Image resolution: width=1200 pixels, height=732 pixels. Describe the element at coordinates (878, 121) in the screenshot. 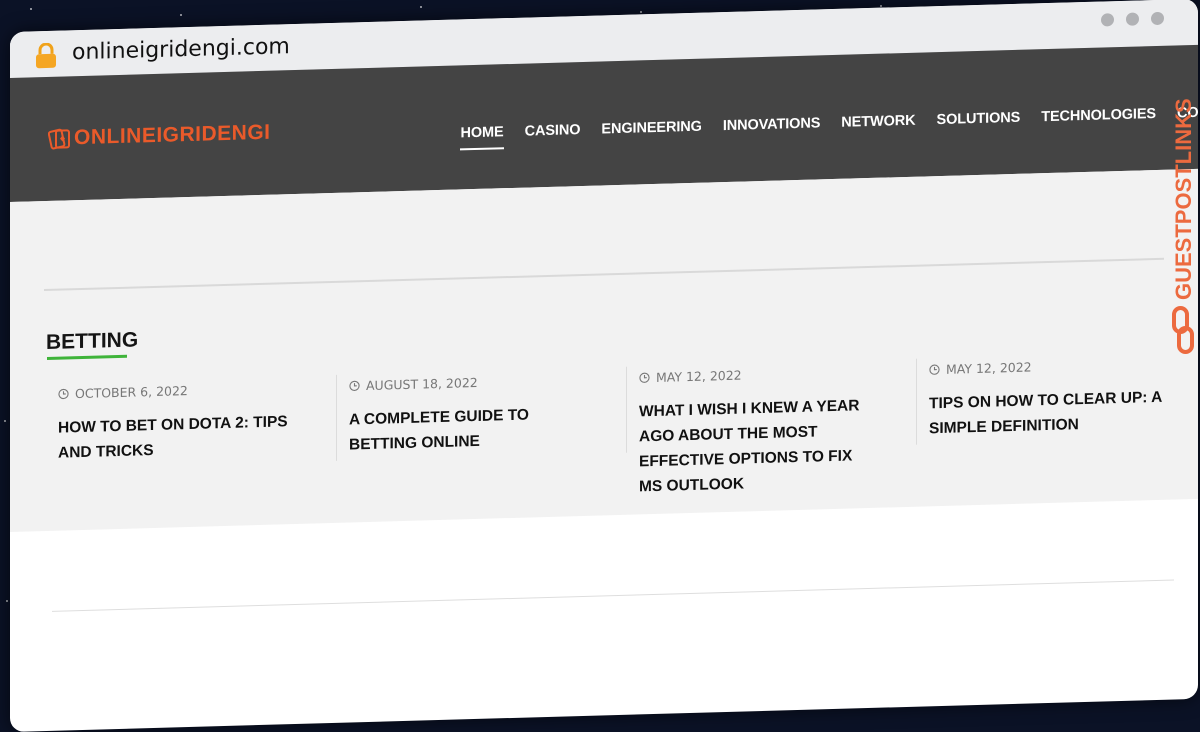

I see `nav-network: NETWORK` at that location.